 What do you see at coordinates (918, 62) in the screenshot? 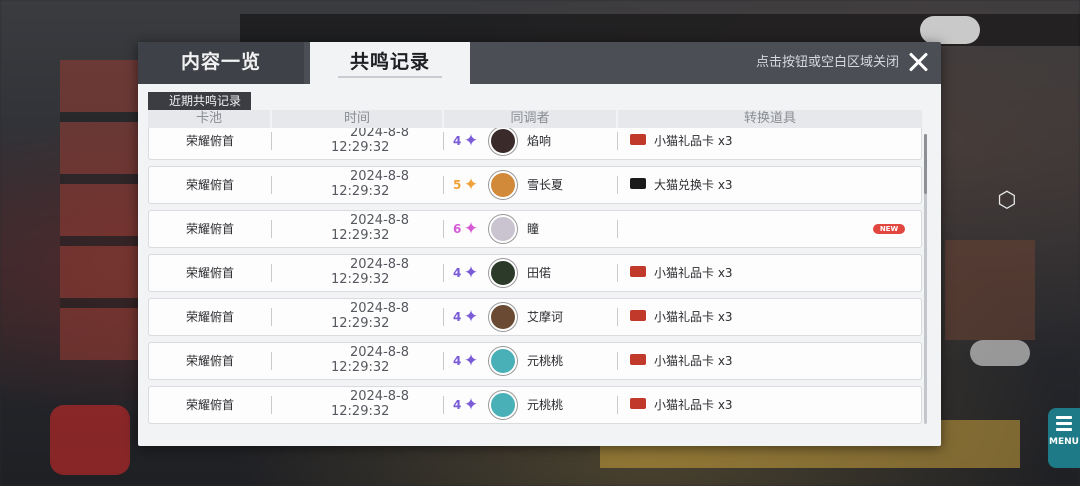
I see `close-icon` at bounding box center [918, 62].